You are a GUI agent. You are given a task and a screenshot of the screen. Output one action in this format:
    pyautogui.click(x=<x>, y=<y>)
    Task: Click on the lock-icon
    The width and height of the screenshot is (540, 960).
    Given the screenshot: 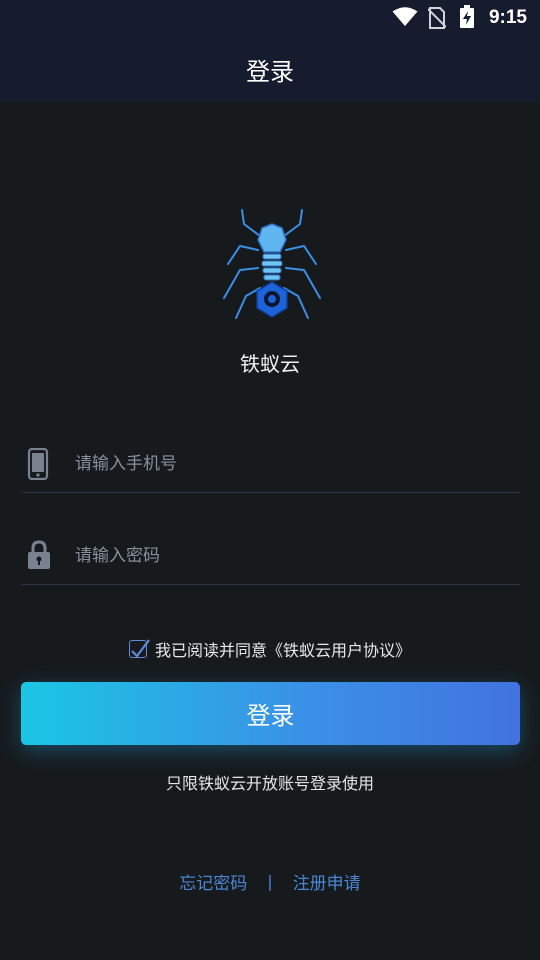 What is the action you would take?
    pyautogui.click(x=39, y=554)
    